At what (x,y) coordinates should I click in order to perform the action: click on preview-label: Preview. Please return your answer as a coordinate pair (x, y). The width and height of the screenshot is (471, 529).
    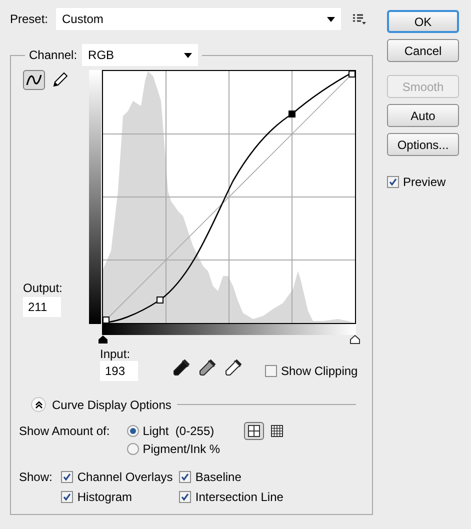
    Looking at the image, I should click on (424, 182).